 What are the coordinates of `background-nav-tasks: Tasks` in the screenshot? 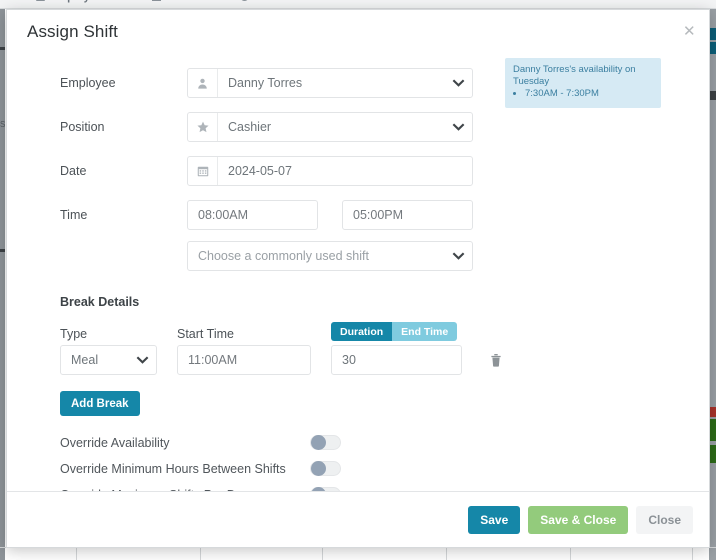 It's located at (181, 1).